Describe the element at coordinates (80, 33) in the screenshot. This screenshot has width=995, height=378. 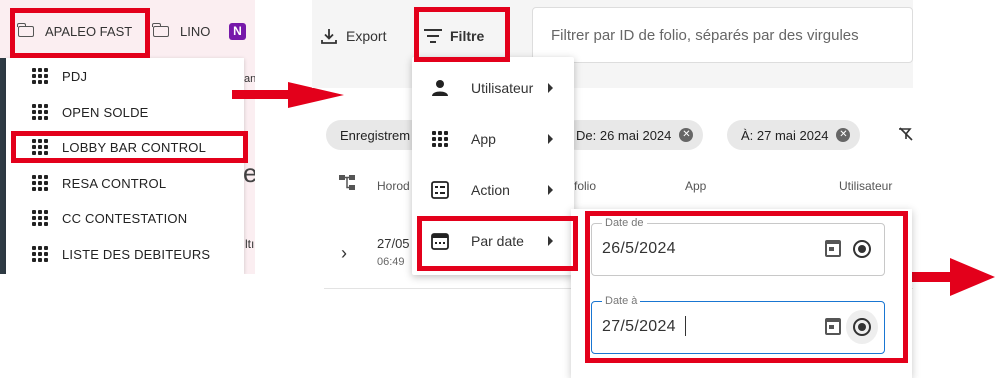
I see `highlight-apaleo-fast` at that location.